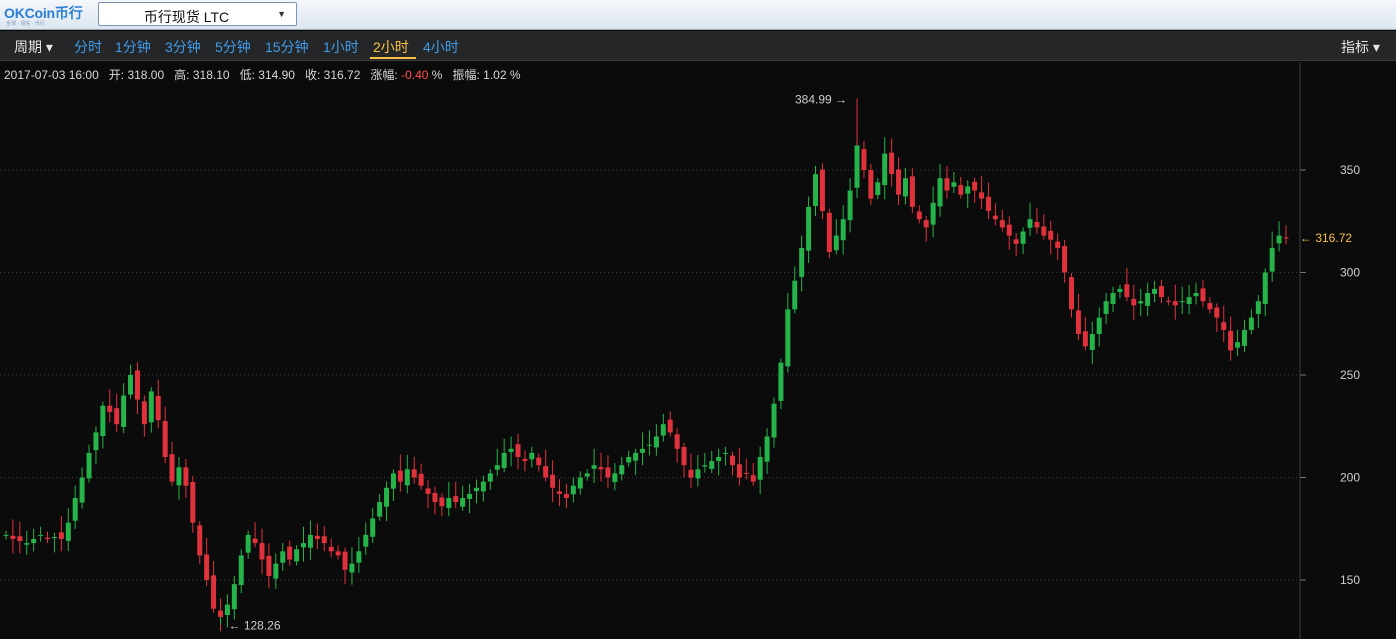 The image size is (1396, 639). What do you see at coordinates (1350, 580) in the screenshot?
I see `y-tick-label: 150` at bounding box center [1350, 580].